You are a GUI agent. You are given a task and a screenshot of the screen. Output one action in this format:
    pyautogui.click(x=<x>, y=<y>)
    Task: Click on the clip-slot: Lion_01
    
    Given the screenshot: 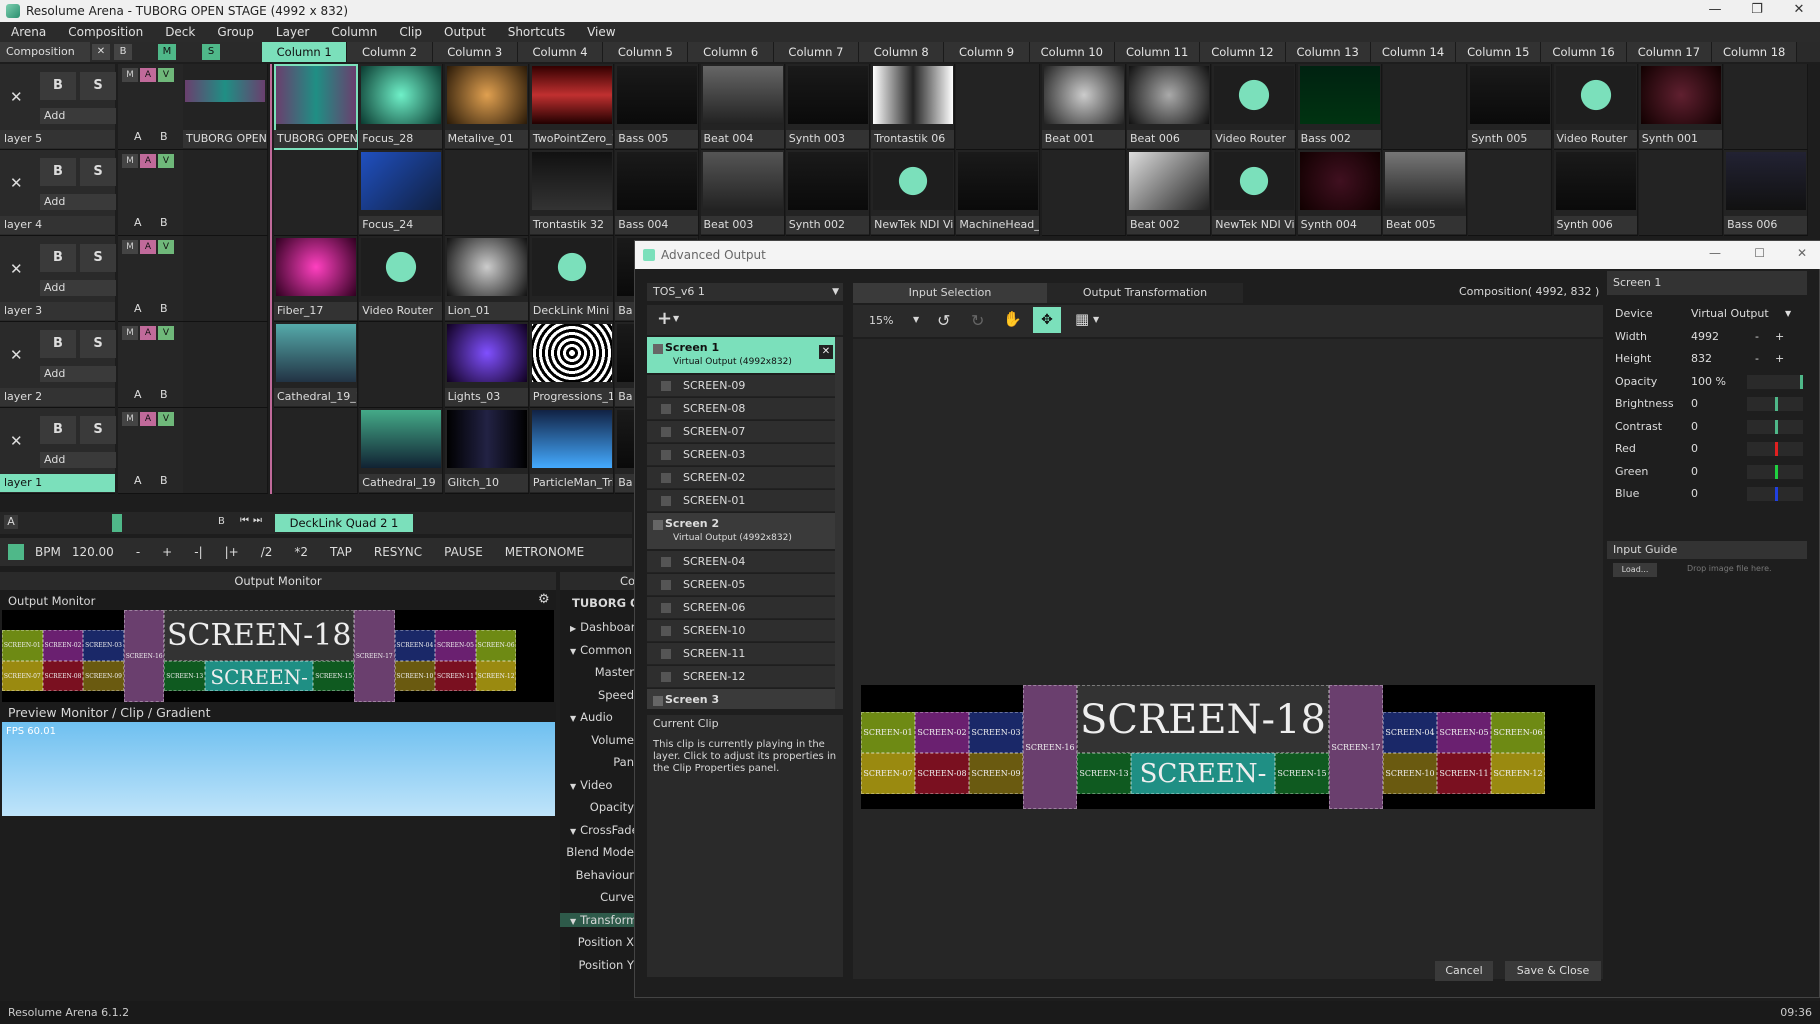 What is the action you would take?
    pyautogui.click(x=486, y=279)
    